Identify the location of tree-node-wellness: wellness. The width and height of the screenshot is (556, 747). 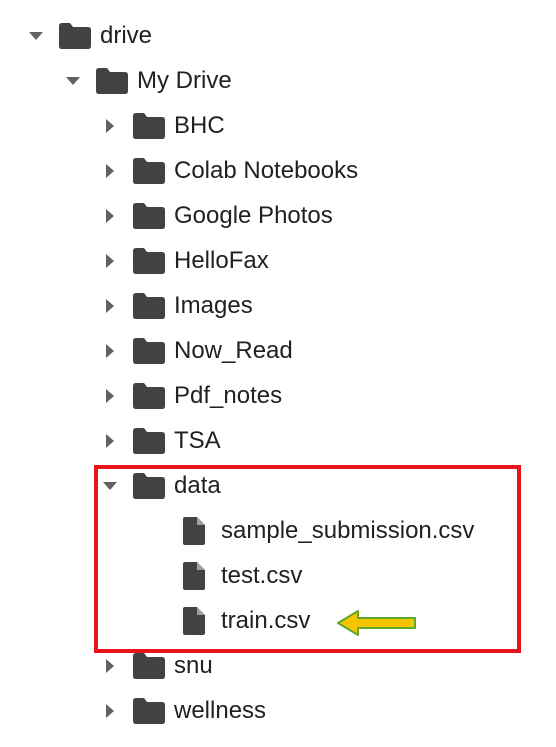
(182, 711).